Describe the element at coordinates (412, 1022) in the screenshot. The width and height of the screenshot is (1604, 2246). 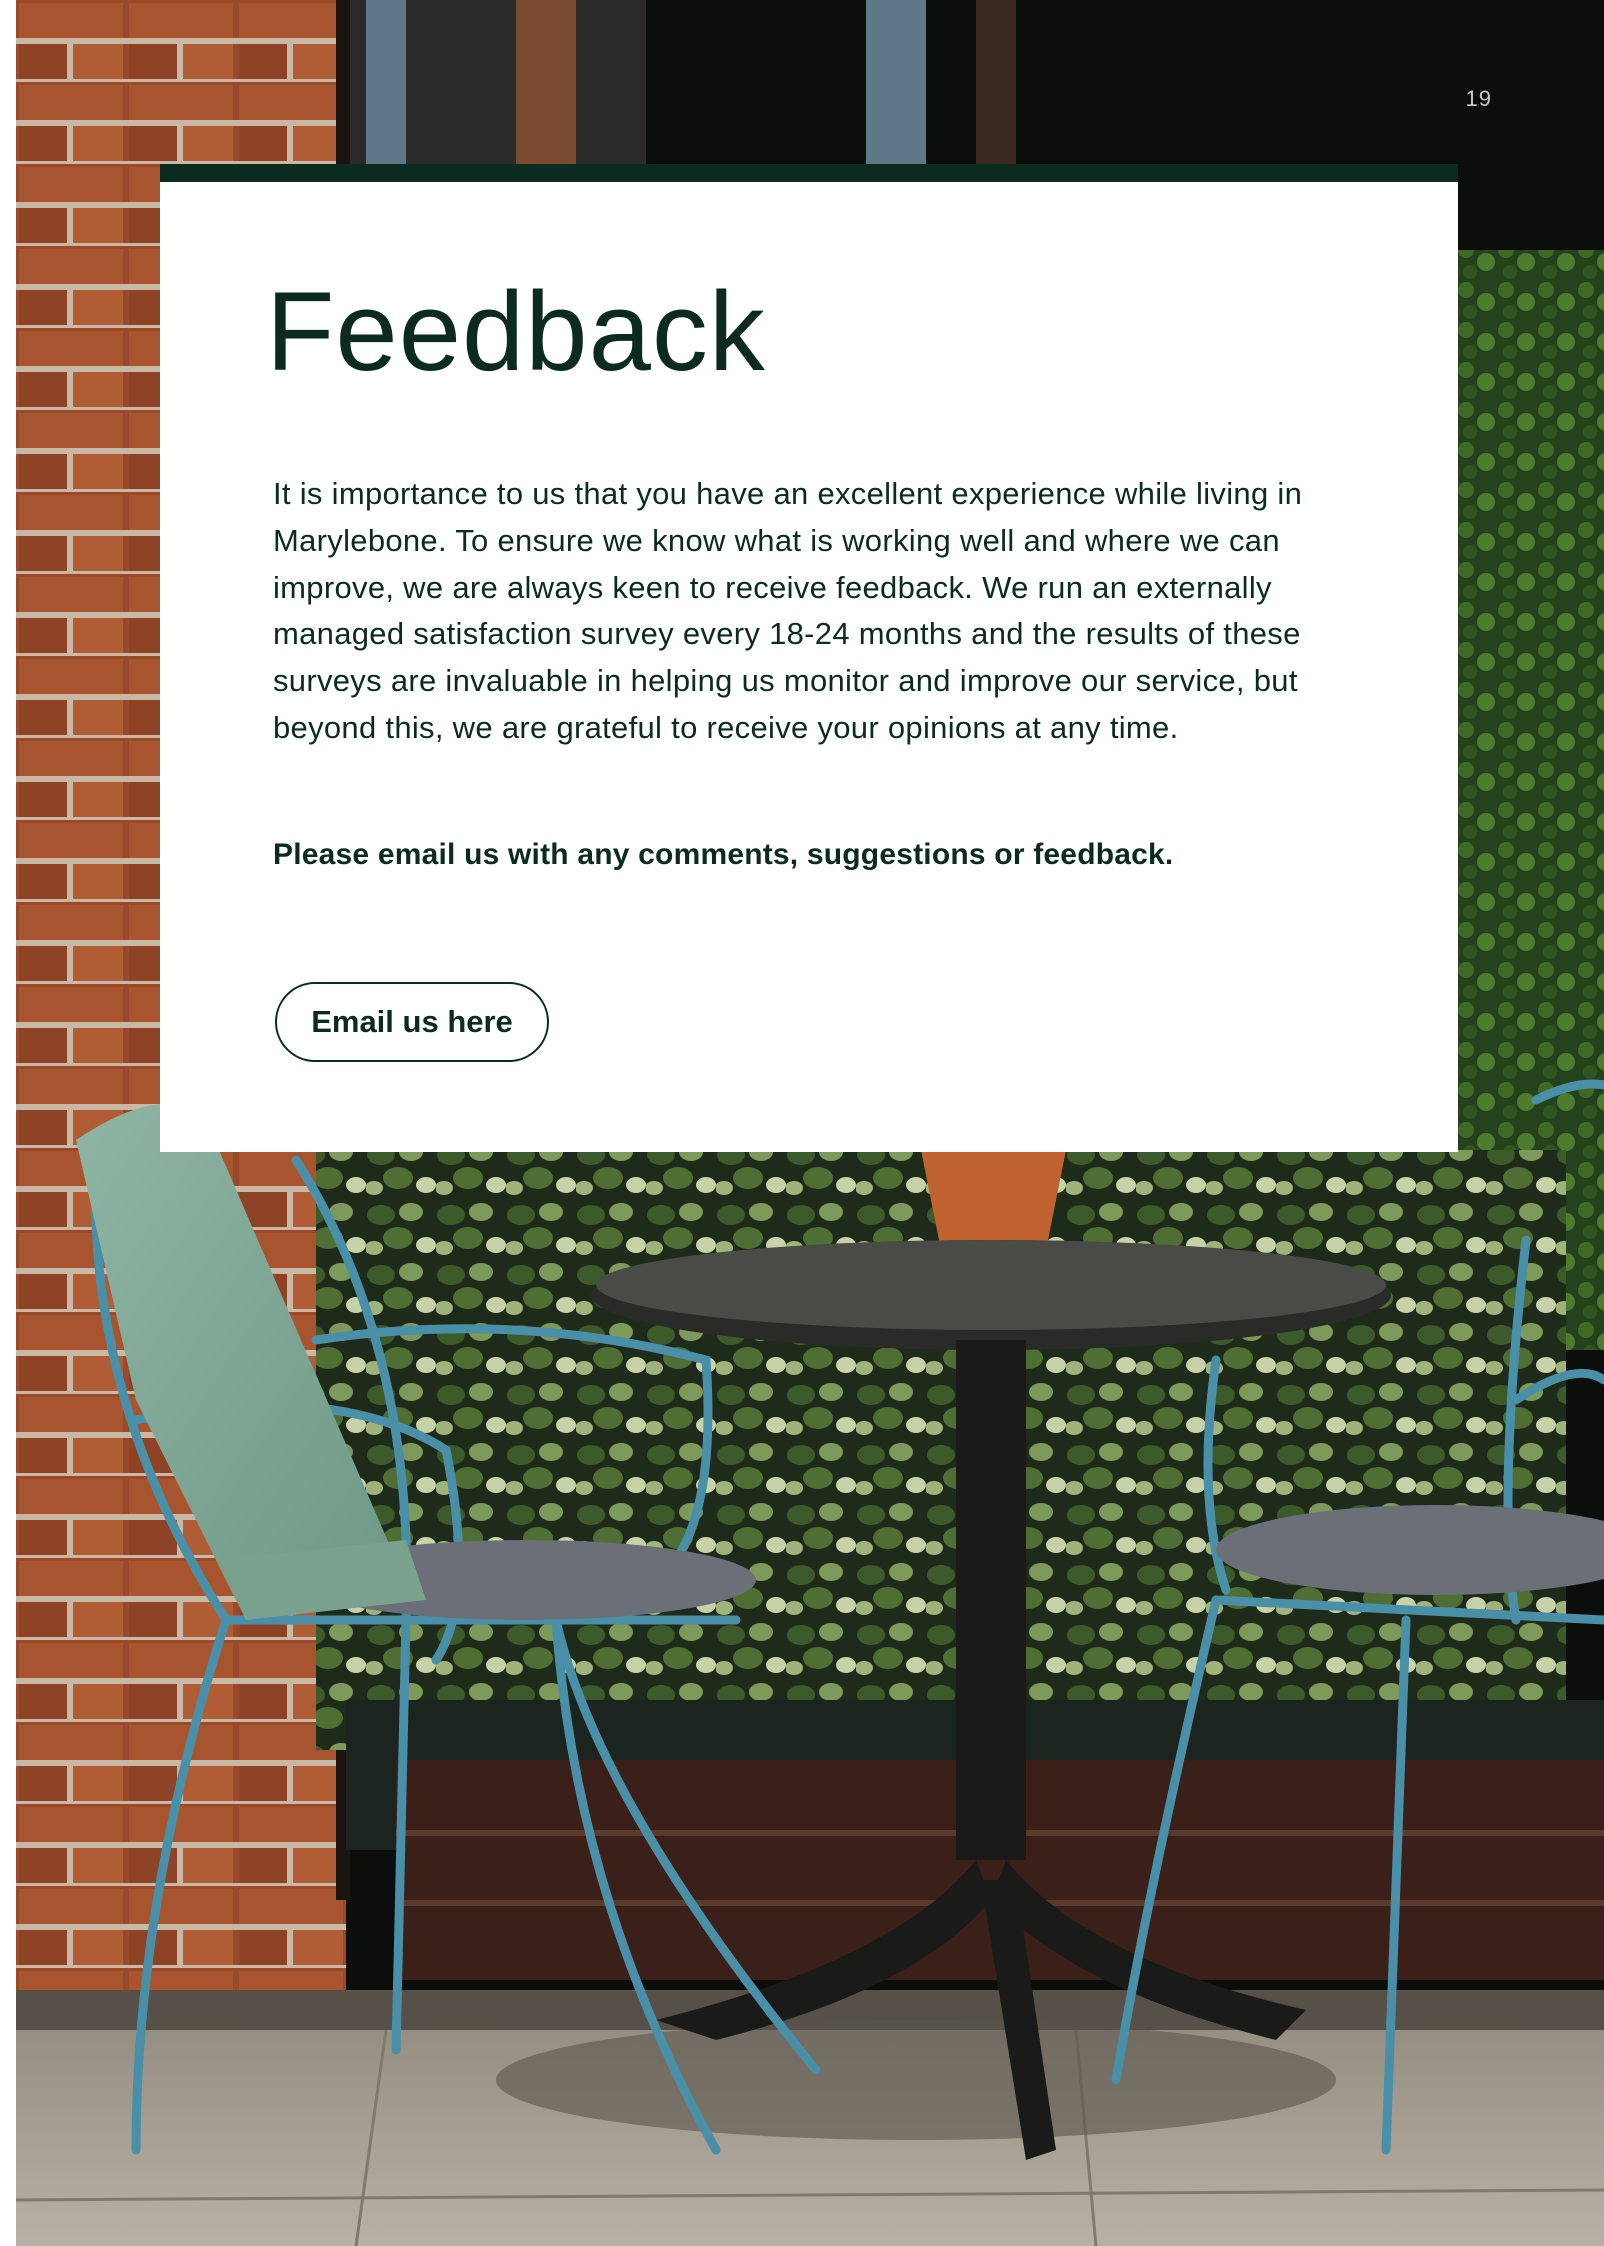
I see `email-us-button: Email us here` at that location.